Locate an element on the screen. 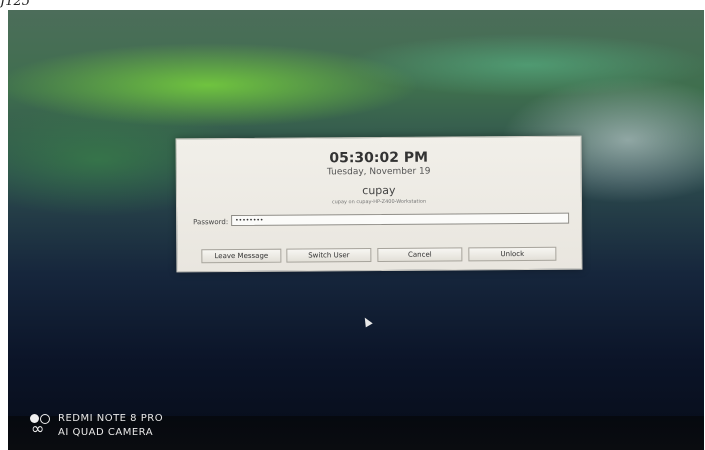  camera-logo-icon: ∞ is located at coordinates (42, 425).